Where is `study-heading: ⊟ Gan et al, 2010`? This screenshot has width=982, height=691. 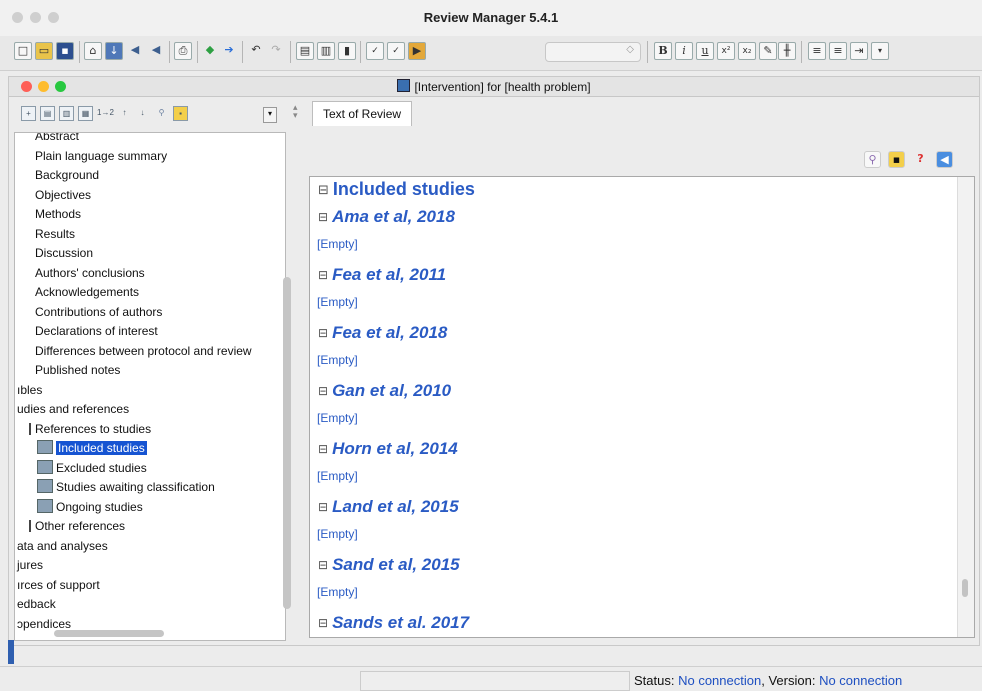 study-heading: ⊟ Gan et al, 2010 is located at coordinates (384, 391).